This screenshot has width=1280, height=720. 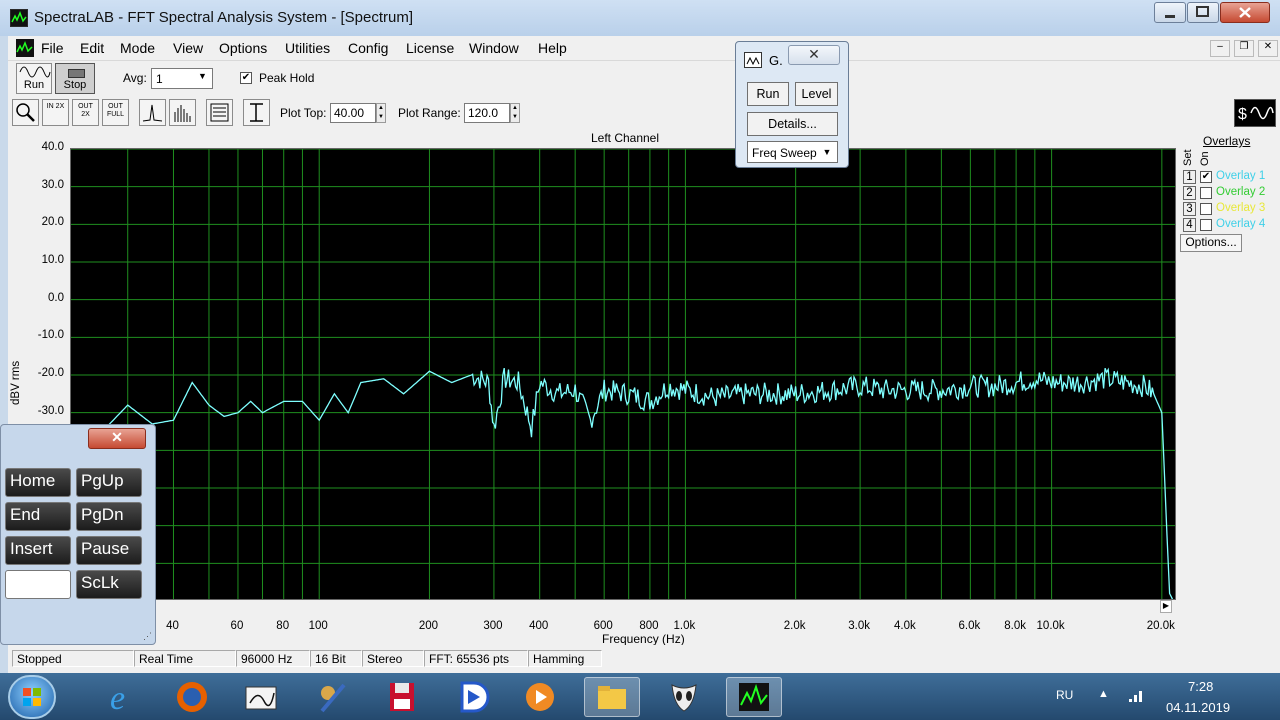 I want to click on peak-hold-label: Peak Hold, so click(x=287, y=78).